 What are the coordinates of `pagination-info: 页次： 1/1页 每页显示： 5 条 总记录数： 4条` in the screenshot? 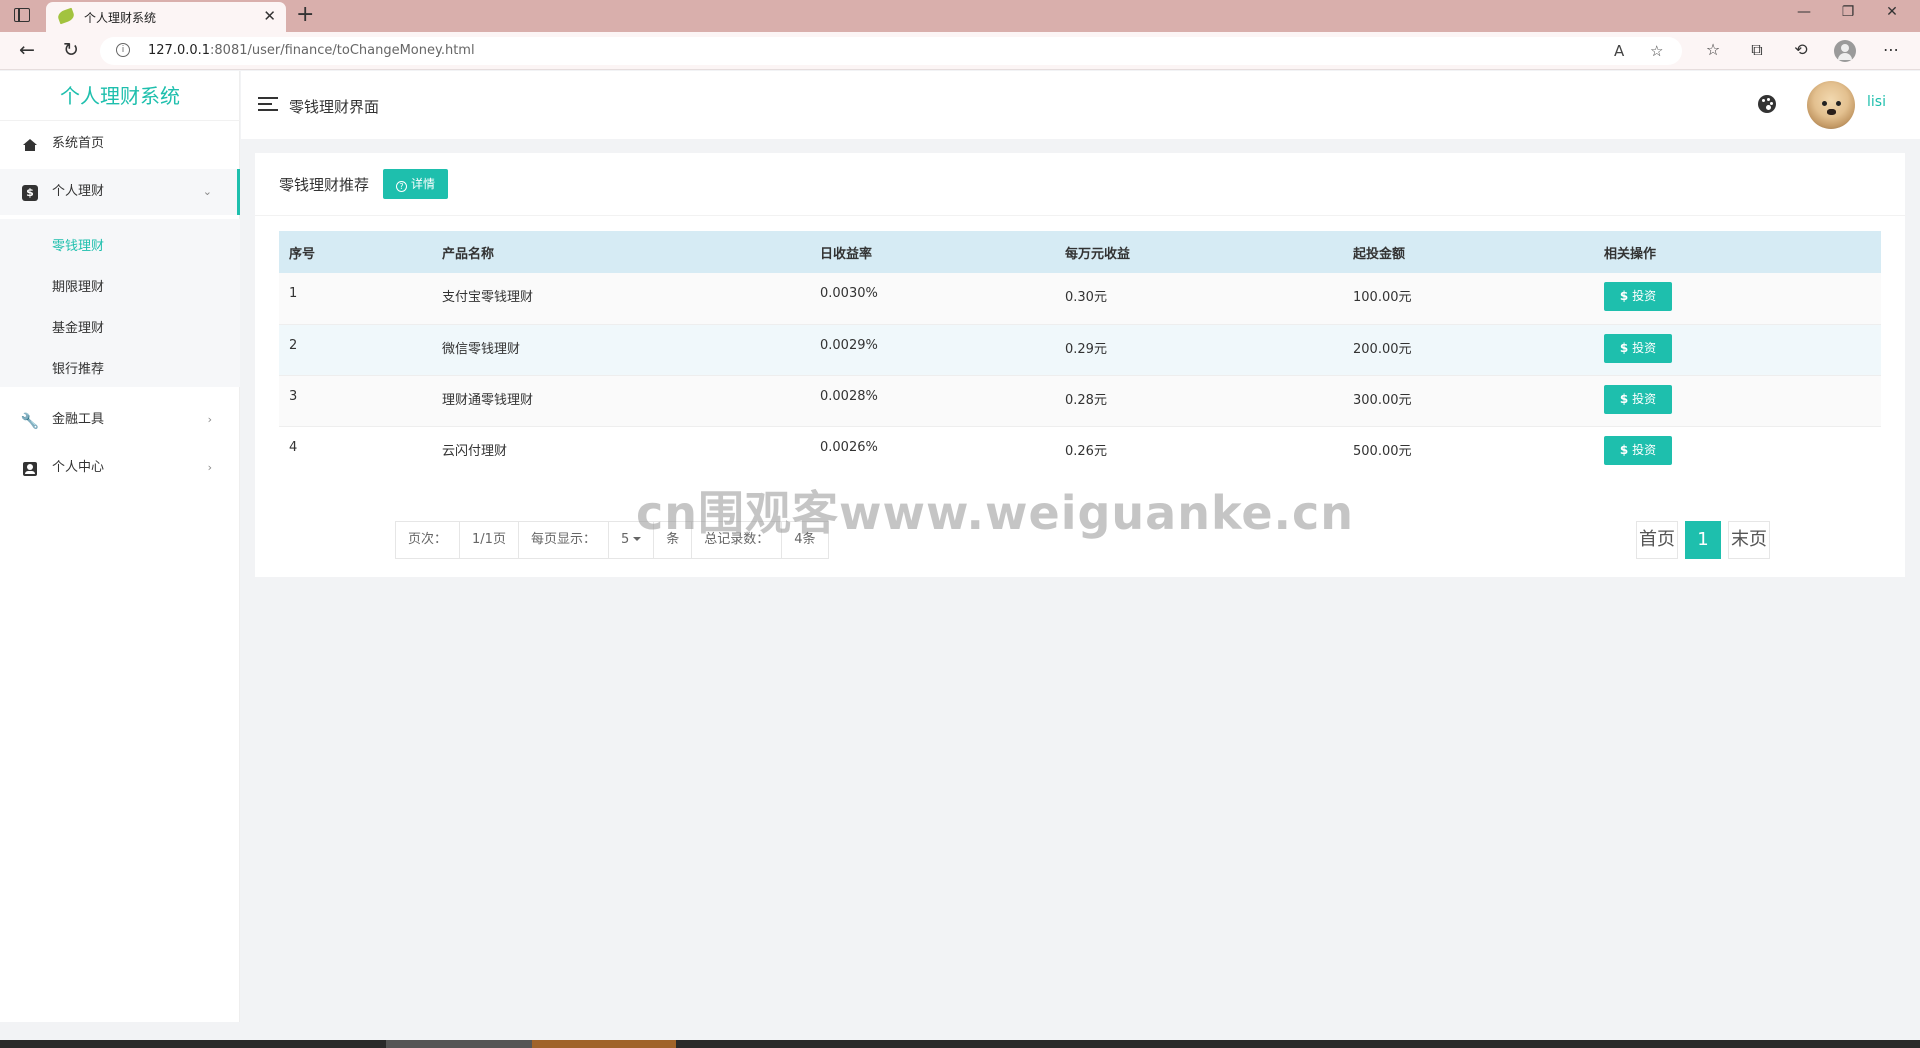 It's located at (612, 540).